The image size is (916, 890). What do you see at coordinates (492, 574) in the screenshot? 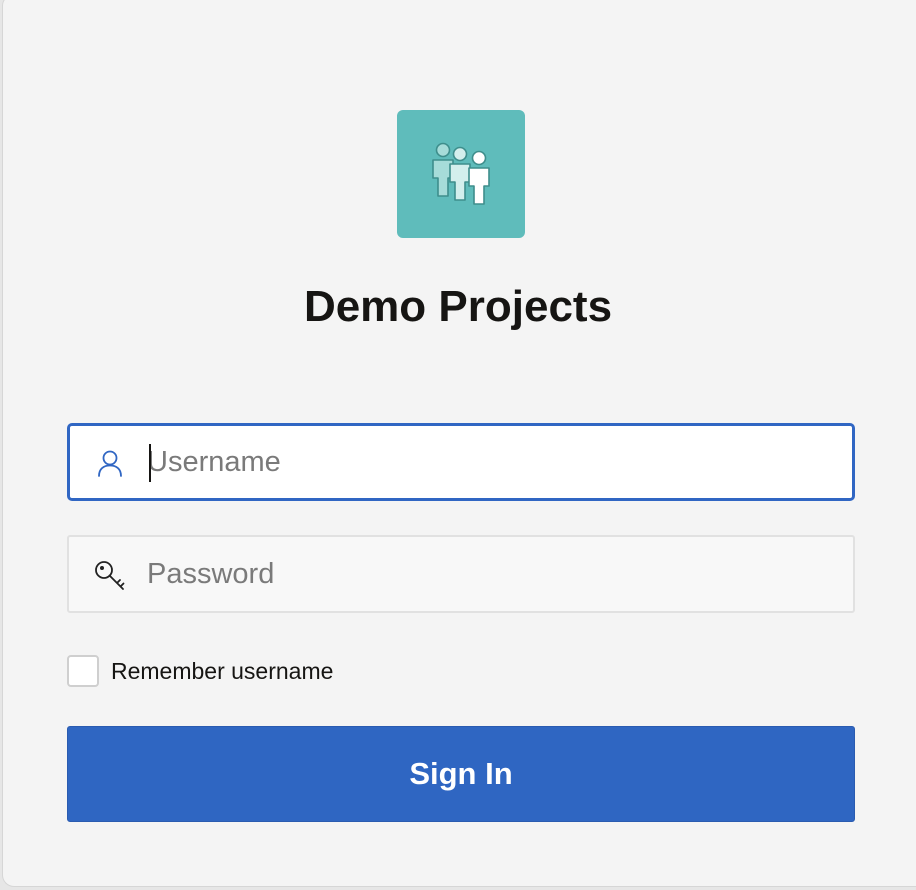
I see `password-input` at bounding box center [492, 574].